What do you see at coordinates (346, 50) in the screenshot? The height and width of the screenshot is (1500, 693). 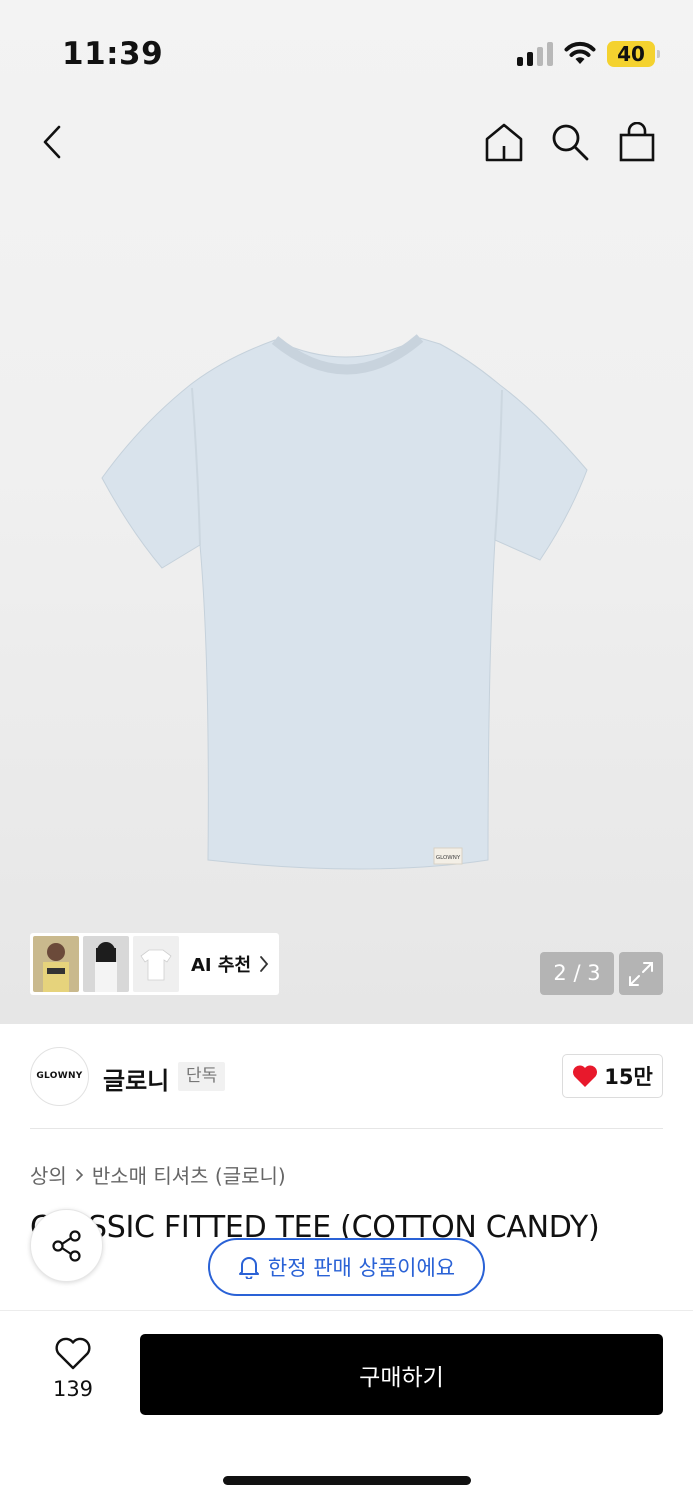 I see `status-bar: 11:39 40` at bounding box center [346, 50].